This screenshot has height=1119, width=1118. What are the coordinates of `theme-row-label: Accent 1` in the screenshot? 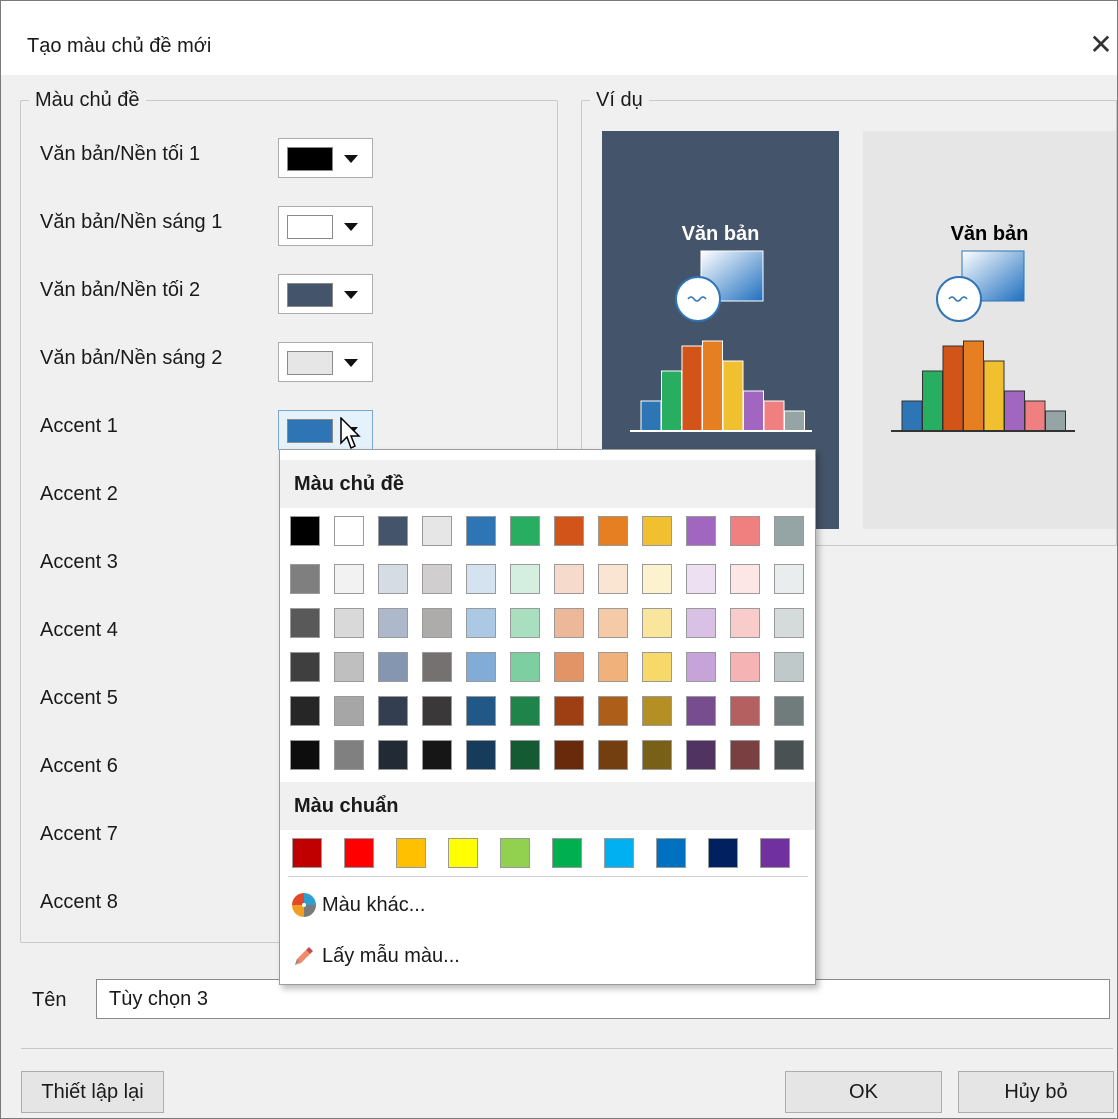 It's located at (79, 426).